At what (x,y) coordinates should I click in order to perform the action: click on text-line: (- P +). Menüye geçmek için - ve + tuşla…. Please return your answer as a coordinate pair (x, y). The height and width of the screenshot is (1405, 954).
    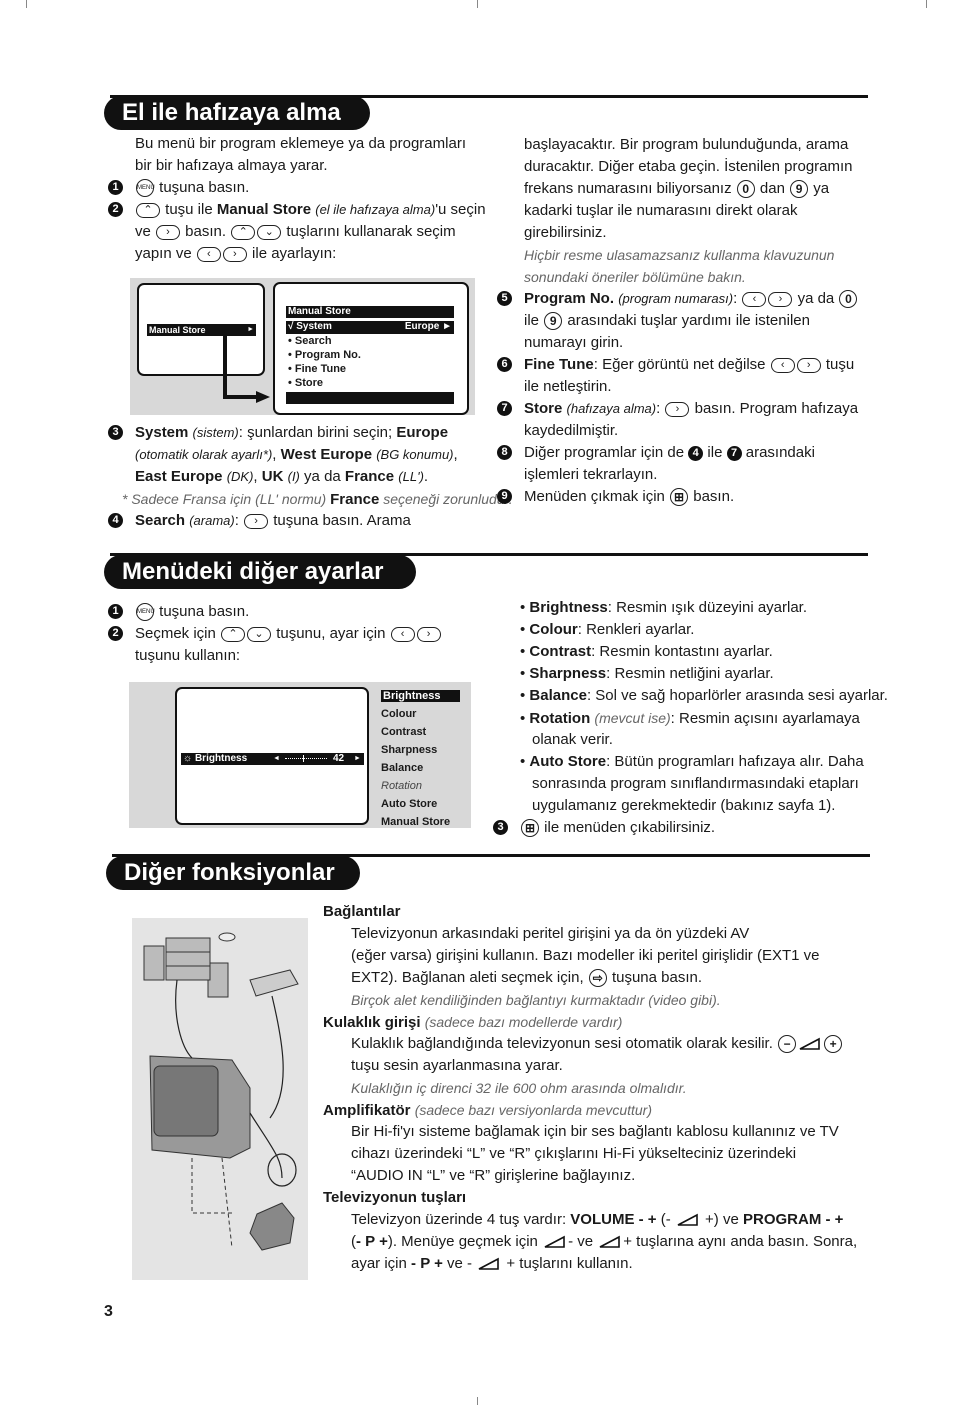
    Looking at the image, I should click on (617, 1242).